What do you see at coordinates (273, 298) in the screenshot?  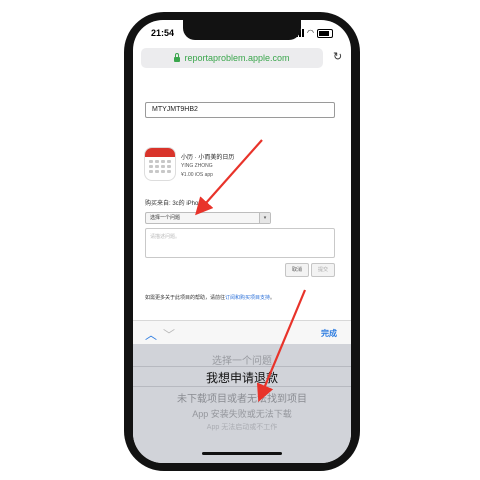 I see `help-text-end: 。` at bounding box center [273, 298].